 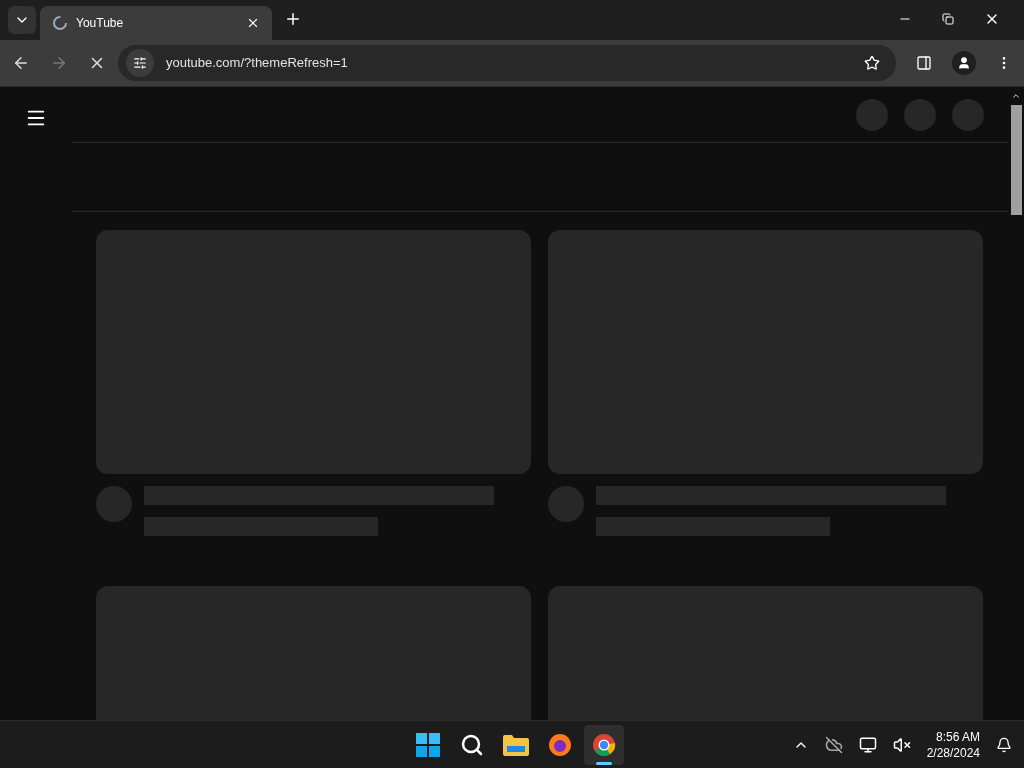 I want to click on tab-title: YouTube, so click(x=100, y=23).